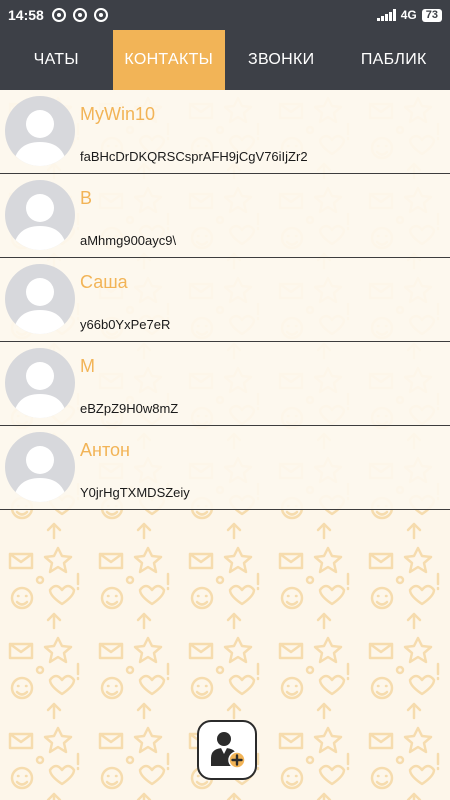  I want to click on tab-bar: ЧАТЫ КОНТАКТЫ ЗВОНКИ ПАБЛИК, so click(225, 60).